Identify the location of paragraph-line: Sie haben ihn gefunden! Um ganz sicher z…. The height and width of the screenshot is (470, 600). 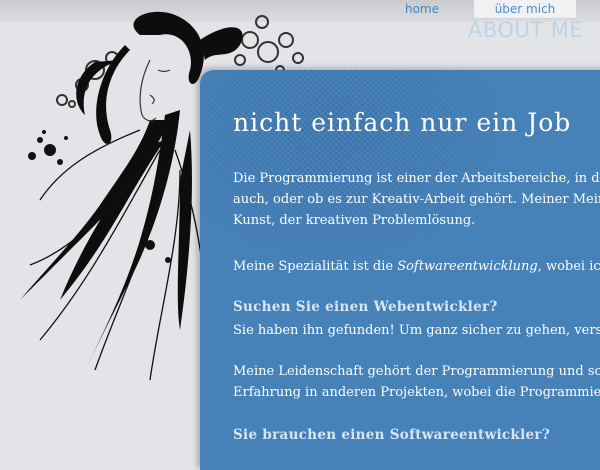
(416, 330).